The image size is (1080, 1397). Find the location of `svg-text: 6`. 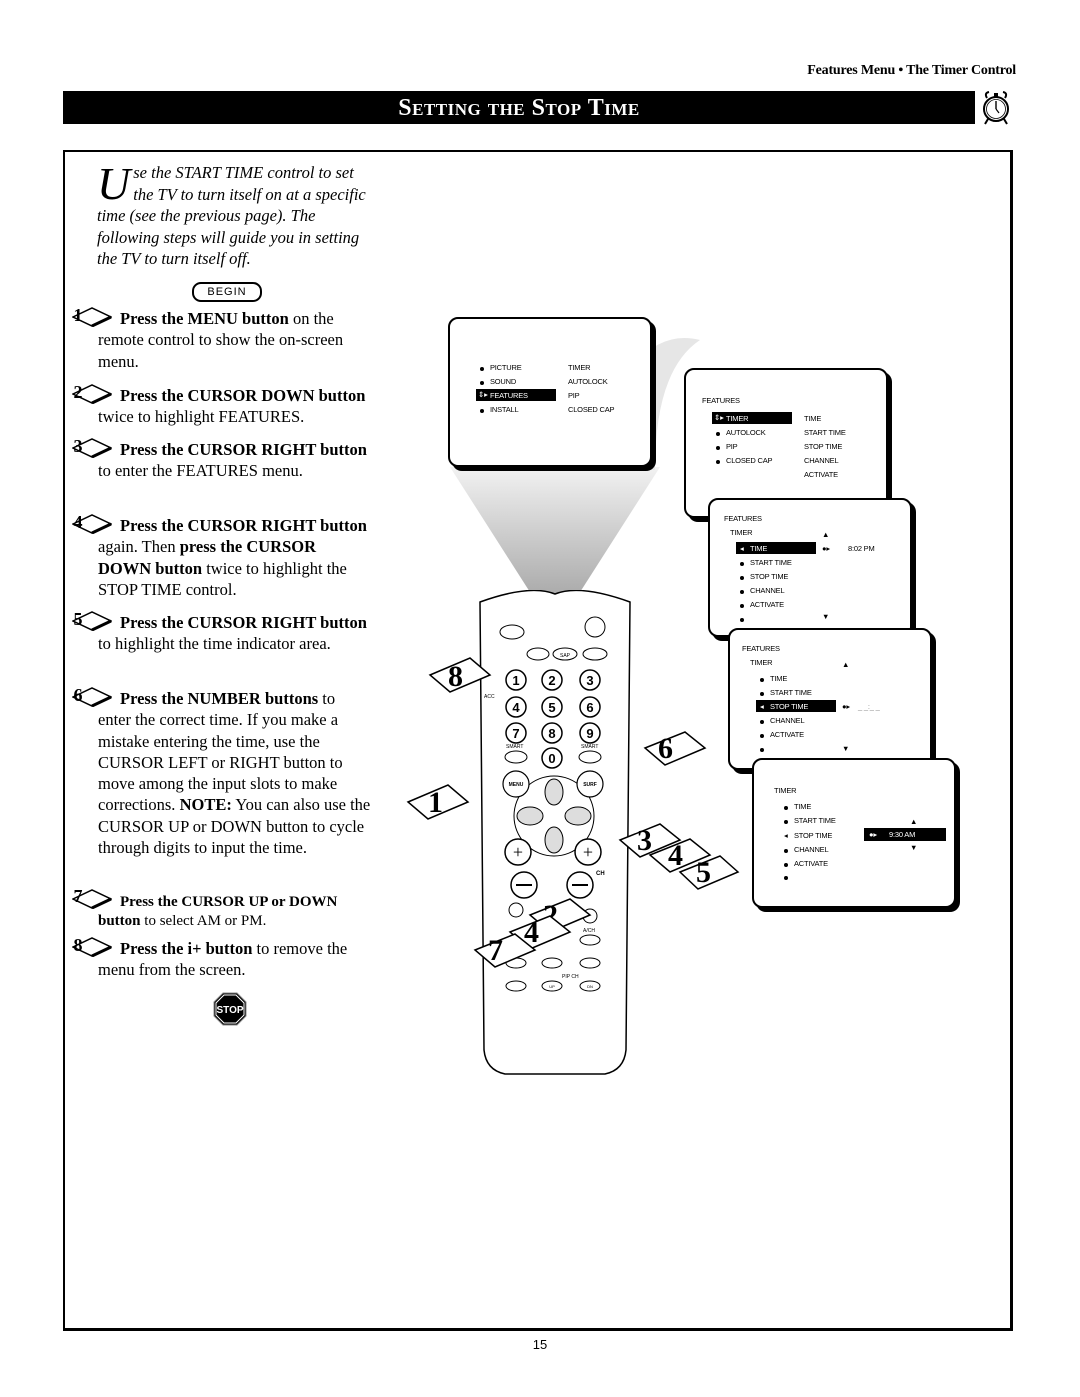

svg-text: 6 is located at coordinates (665, 748).